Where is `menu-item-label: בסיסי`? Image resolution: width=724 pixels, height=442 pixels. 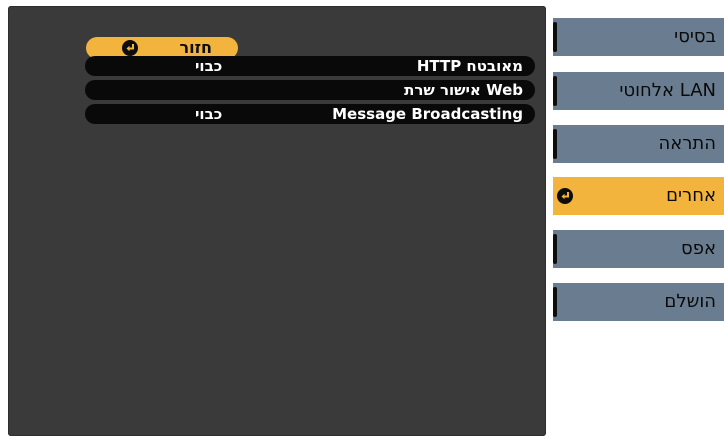
menu-item-label: בסיסי is located at coordinates (695, 36).